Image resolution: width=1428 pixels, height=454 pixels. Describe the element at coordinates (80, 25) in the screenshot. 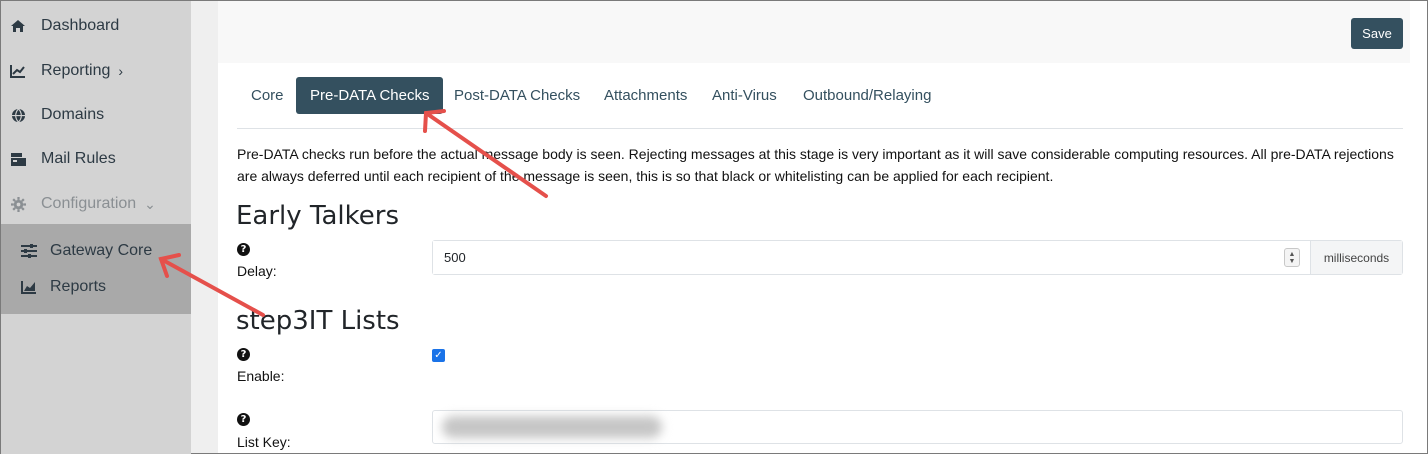

I see `sidebar-item-label: Dashboard` at that location.